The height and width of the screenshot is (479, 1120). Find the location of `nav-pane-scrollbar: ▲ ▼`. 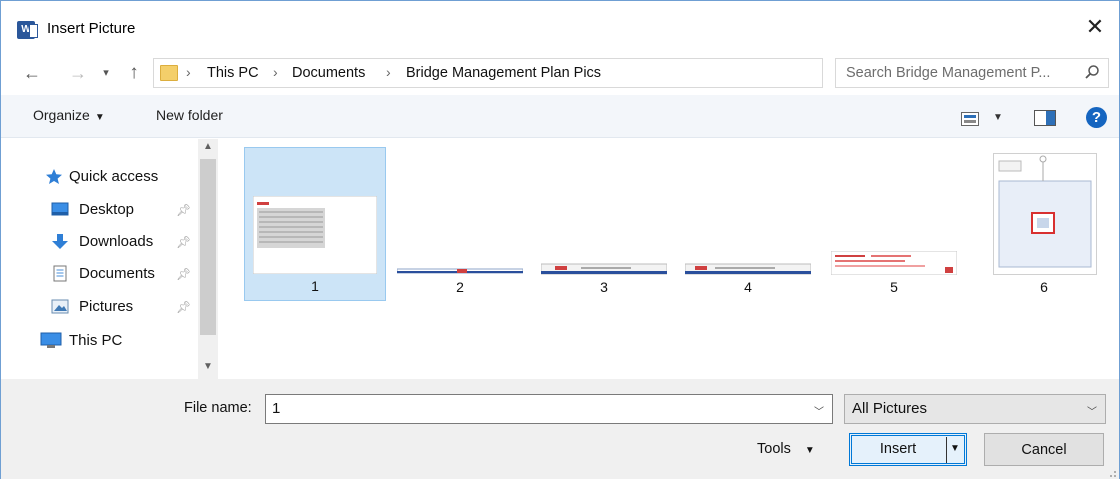

nav-pane-scrollbar: ▲ ▼ is located at coordinates (208, 259).